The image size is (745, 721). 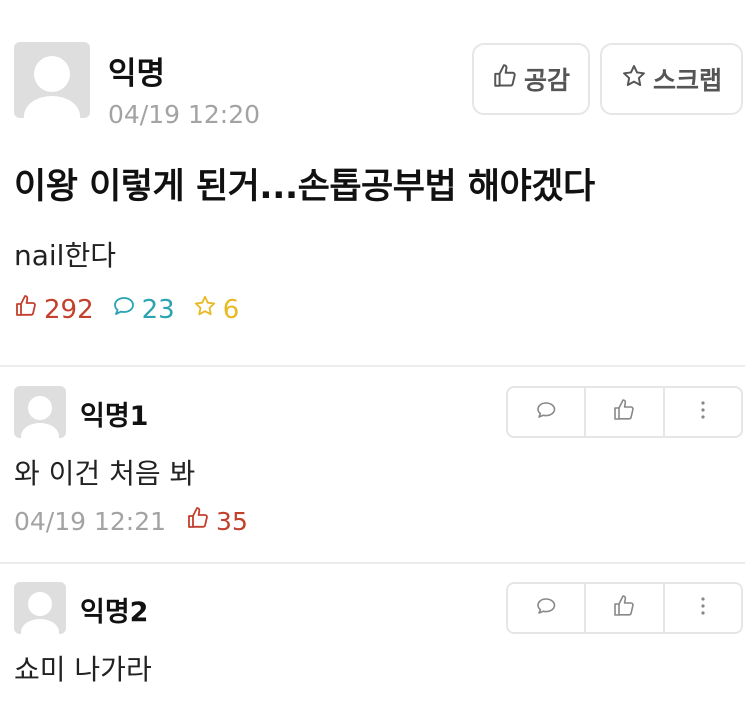 What do you see at coordinates (232, 521) in the screenshot?
I see `comment-like-count-value: 35` at bounding box center [232, 521].